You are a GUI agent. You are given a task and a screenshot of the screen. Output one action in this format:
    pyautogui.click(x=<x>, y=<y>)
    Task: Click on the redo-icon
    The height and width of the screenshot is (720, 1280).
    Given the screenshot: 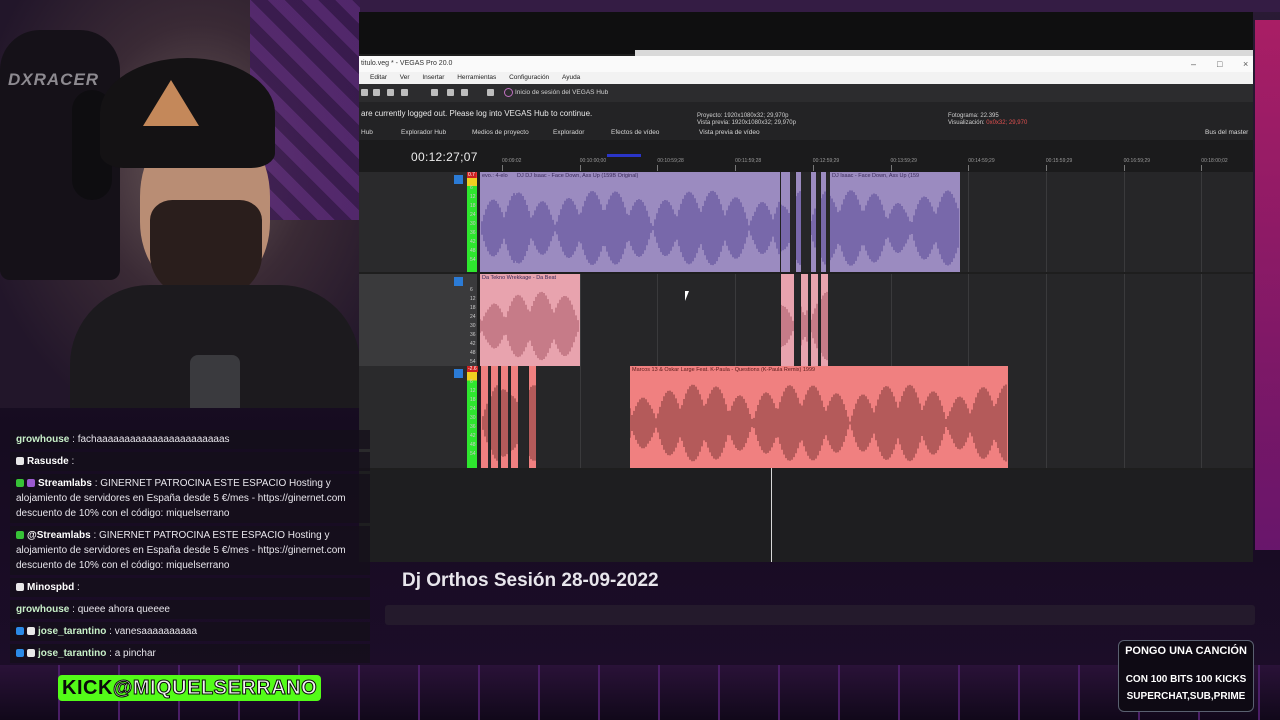 What is the action you would take?
    pyautogui.click(x=490, y=92)
    